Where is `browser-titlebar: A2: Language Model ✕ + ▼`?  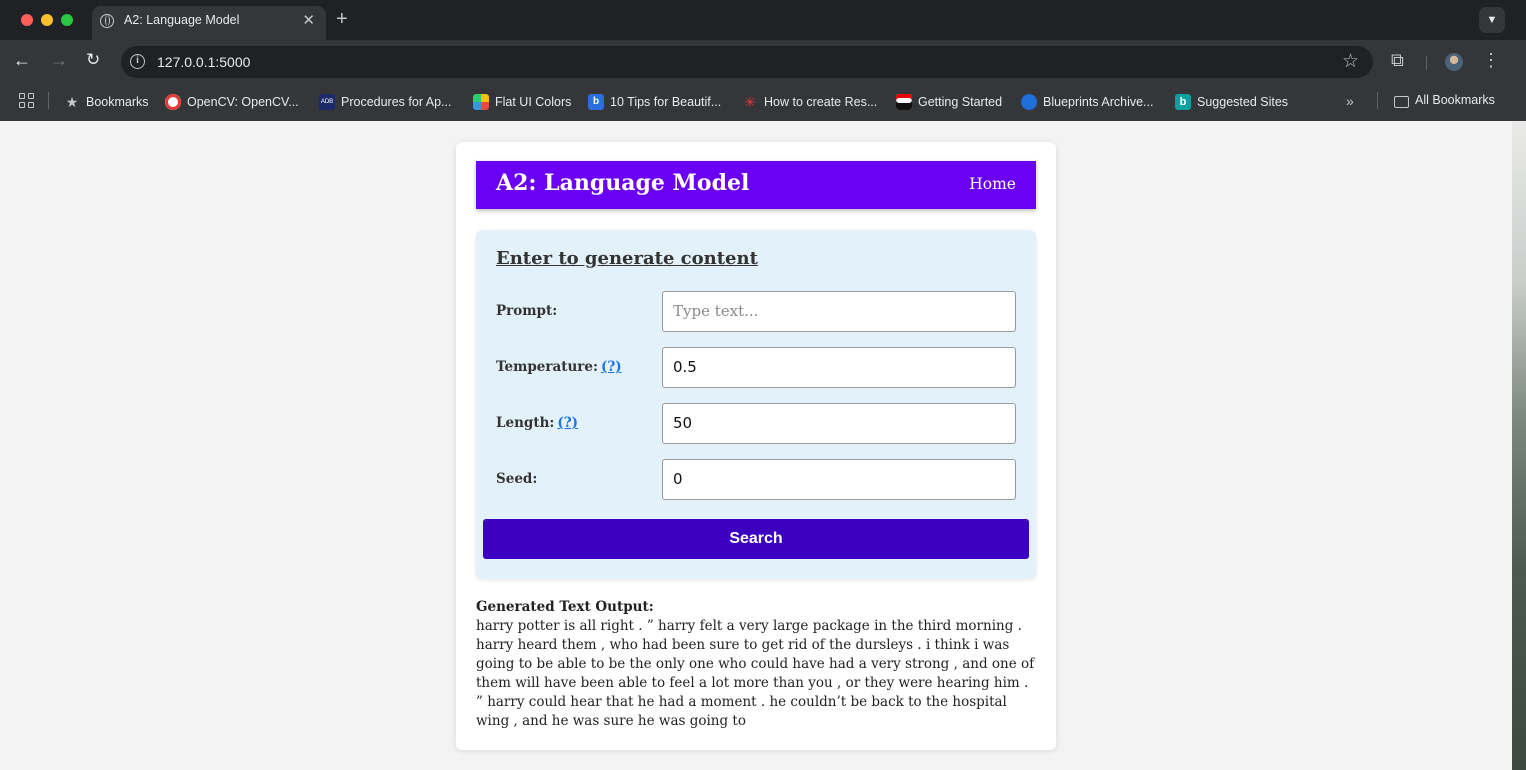 browser-titlebar: A2: Language Model ✕ + ▼ is located at coordinates (763, 20).